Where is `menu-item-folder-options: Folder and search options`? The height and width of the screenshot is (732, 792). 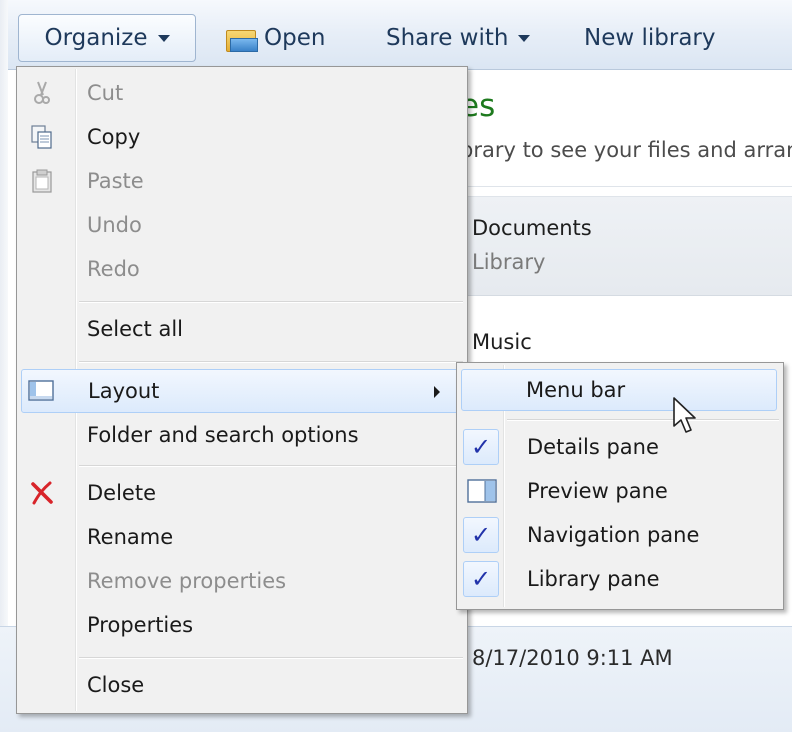 menu-item-folder-options: Folder and search options is located at coordinates (242, 435).